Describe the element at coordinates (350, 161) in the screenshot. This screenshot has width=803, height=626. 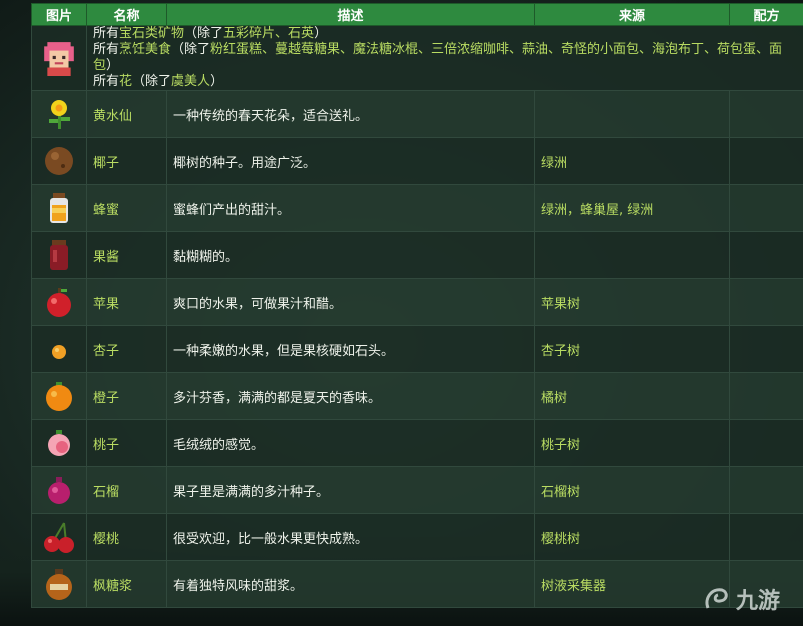
I see `item-description: 椰树的种子。用途广泛。` at that location.